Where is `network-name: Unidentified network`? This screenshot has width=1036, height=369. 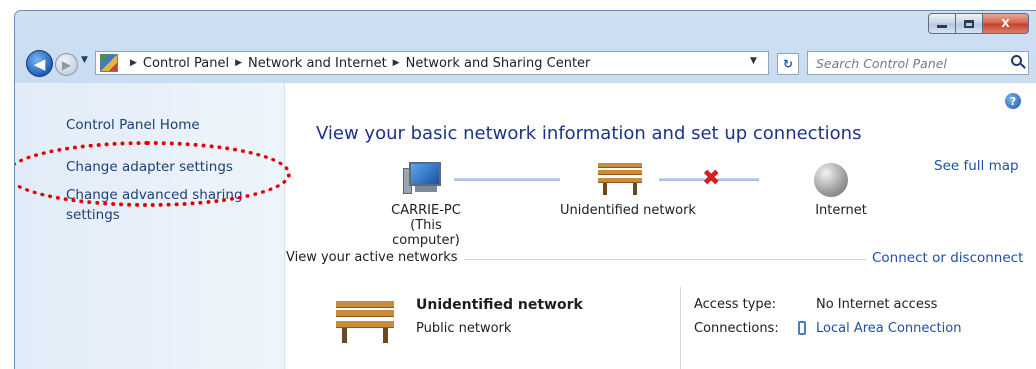
network-name: Unidentified network is located at coordinates (628, 210).